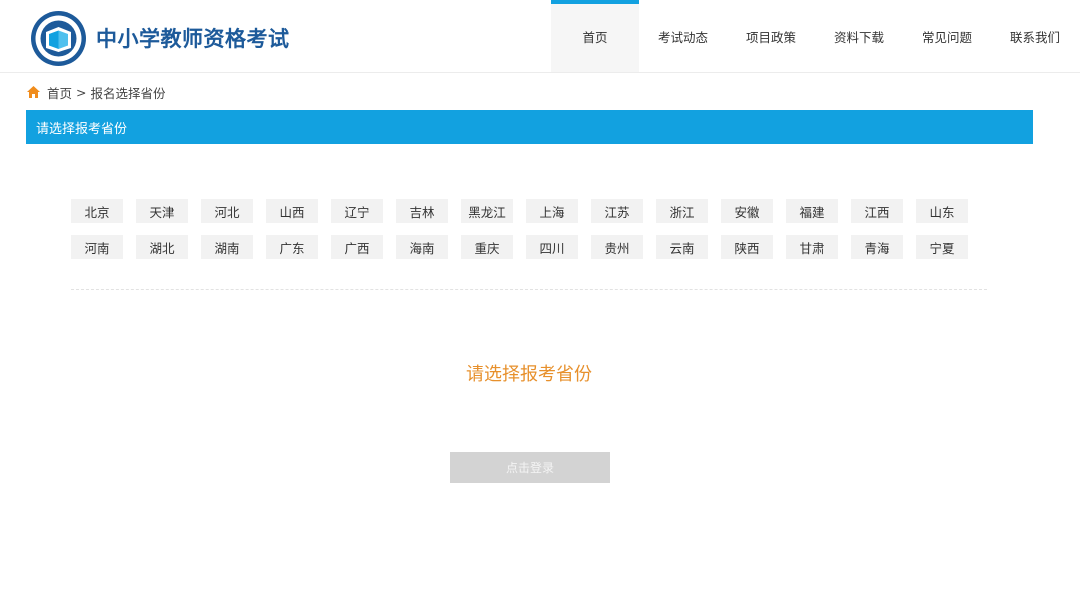 This screenshot has width=1080, height=595. I want to click on home-icon, so click(33, 92).